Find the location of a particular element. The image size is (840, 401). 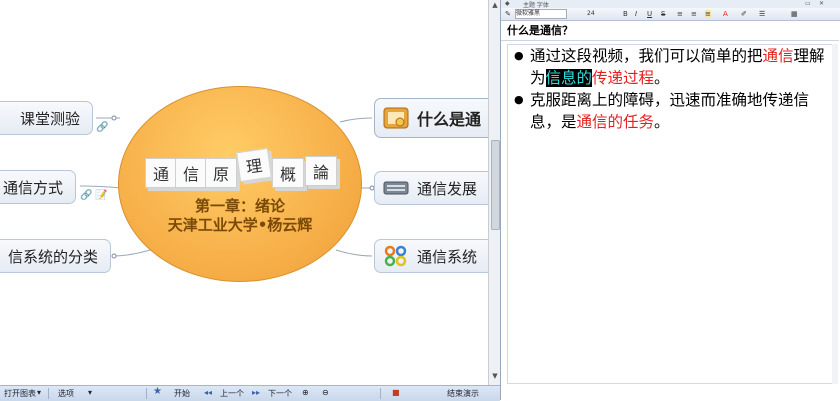

note-icon: 📝 is located at coordinates (101, 195).